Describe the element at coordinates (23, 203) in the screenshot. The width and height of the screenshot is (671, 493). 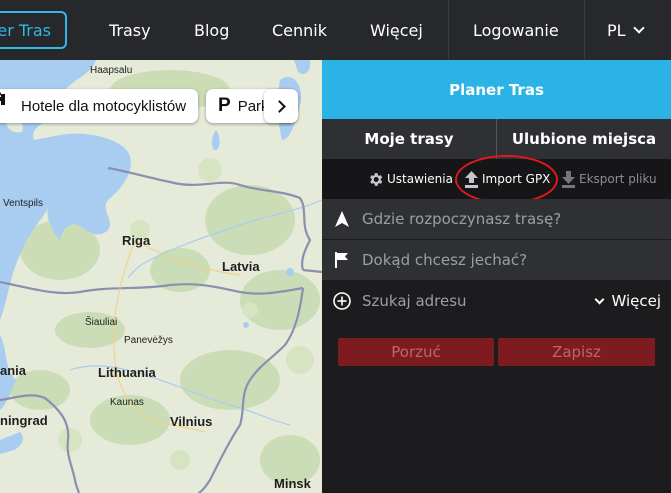
I see `map-place-label: Ventspils` at that location.